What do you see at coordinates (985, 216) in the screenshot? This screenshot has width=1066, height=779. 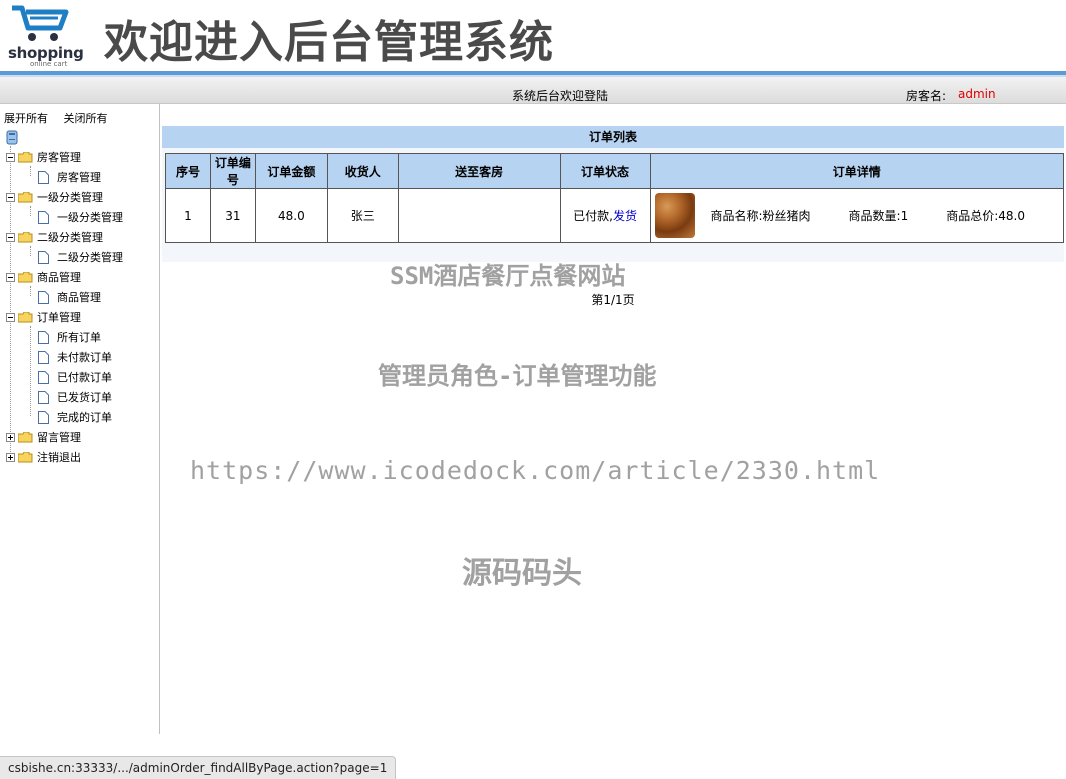 I see `detail-total: 商品总价:48.0` at bounding box center [985, 216].